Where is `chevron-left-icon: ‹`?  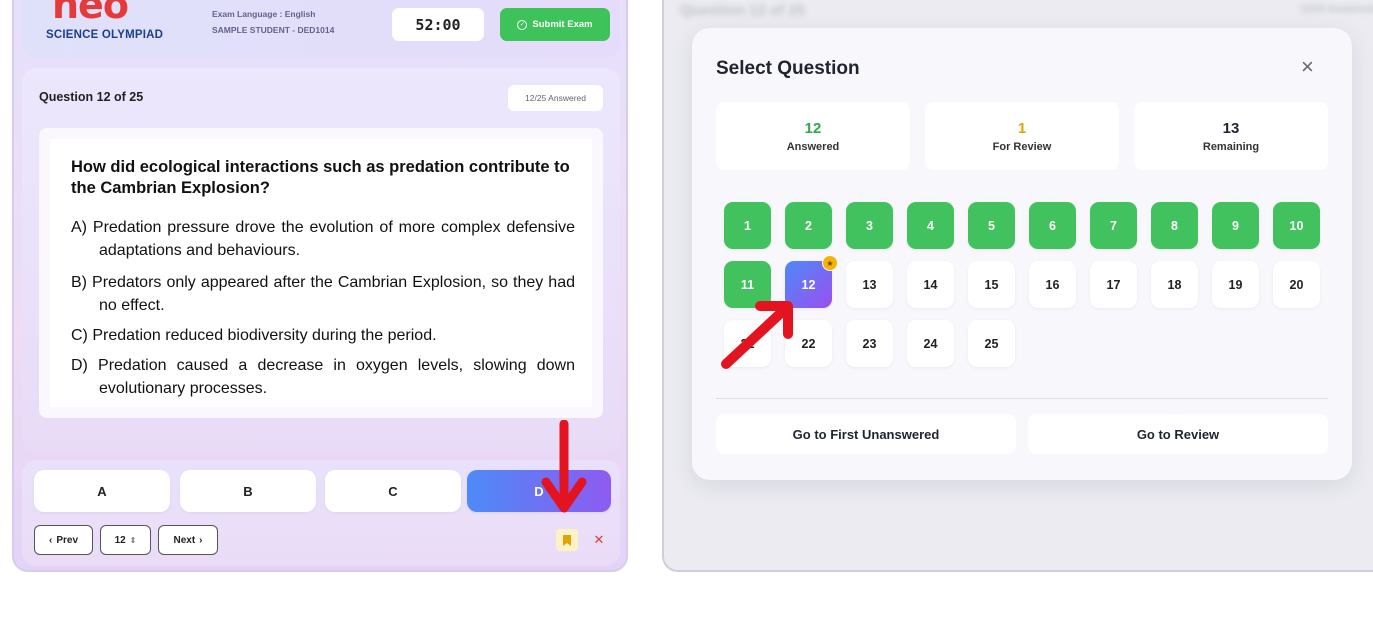 chevron-left-icon: ‹ is located at coordinates (50, 540).